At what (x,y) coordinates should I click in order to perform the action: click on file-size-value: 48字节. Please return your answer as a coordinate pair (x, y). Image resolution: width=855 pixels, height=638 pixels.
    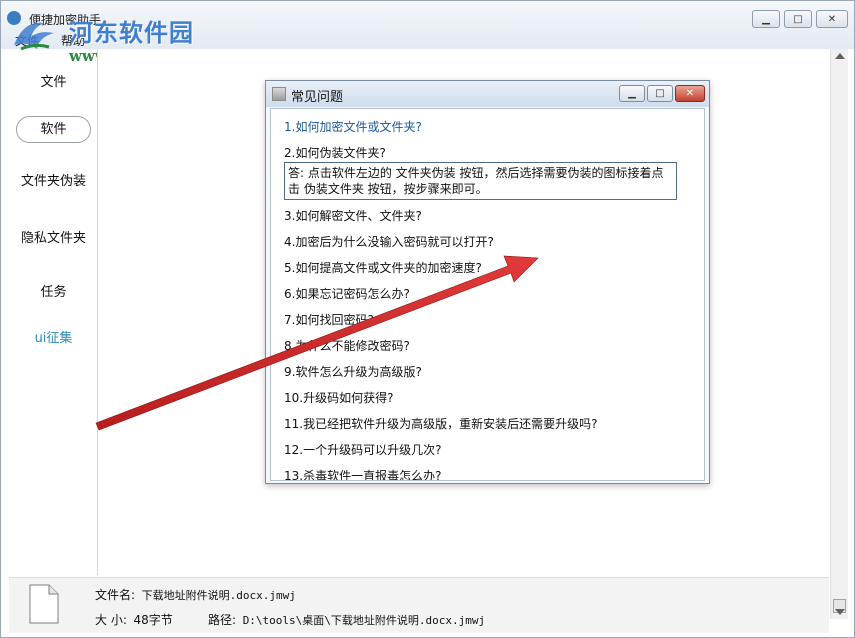
    Looking at the image, I should click on (153, 620).